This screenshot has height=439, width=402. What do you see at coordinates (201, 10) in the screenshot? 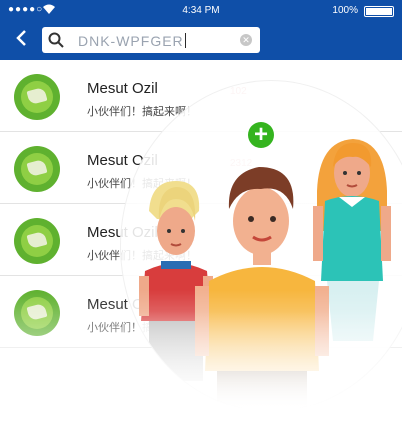
I see `status-bar: ●●●●○ 4:34 PM 100%` at bounding box center [201, 10].